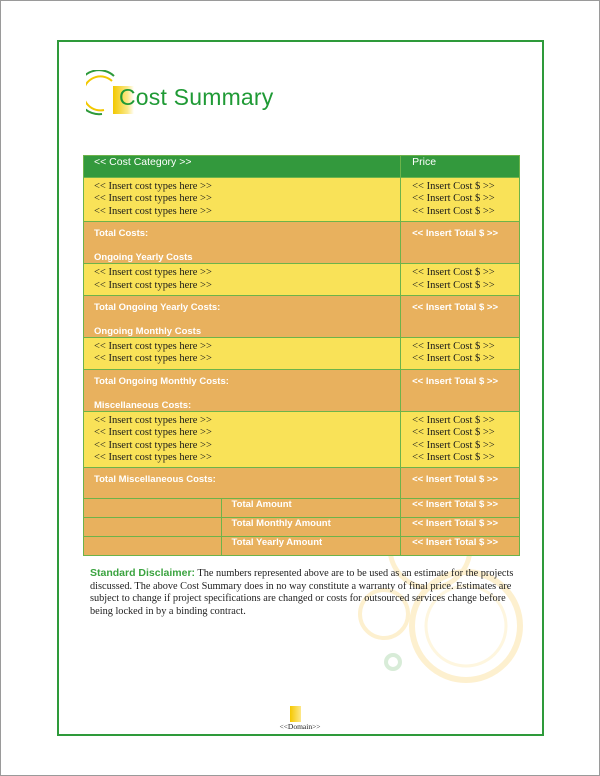 This screenshot has width=600, height=776. I want to click on header-cost-category: << Cost Category >>, so click(242, 166).